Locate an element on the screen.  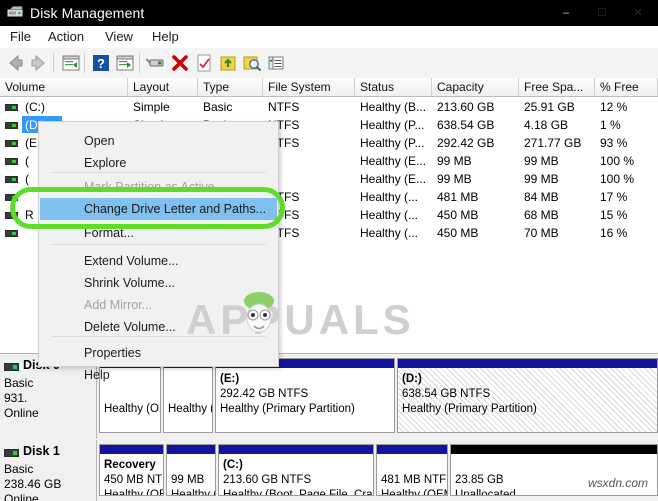
help-icon: ? is located at coordinates (101, 63).